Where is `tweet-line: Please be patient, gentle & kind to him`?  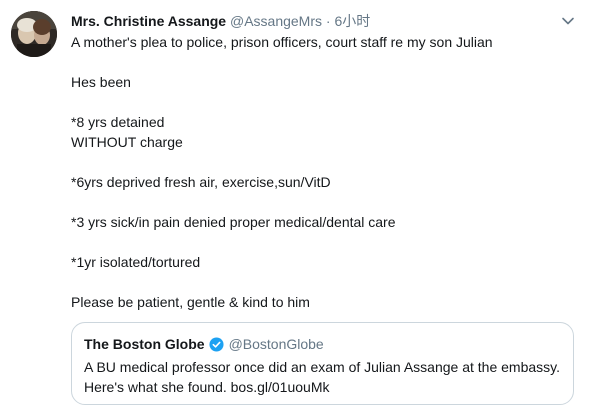 tweet-line: Please be patient, gentle & kind to him is located at coordinates (190, 302).